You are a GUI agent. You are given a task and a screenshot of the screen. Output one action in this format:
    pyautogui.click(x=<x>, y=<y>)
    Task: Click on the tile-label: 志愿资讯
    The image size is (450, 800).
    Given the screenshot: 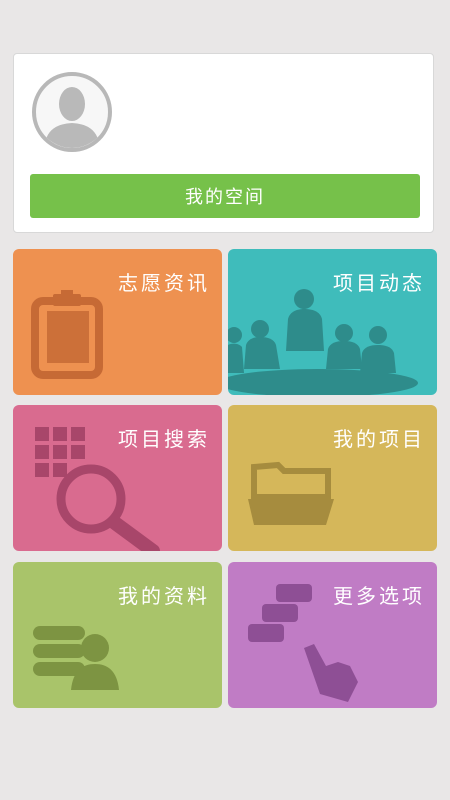 What is the action you would take?
    pyautogui.click(x=164, y=283)
    